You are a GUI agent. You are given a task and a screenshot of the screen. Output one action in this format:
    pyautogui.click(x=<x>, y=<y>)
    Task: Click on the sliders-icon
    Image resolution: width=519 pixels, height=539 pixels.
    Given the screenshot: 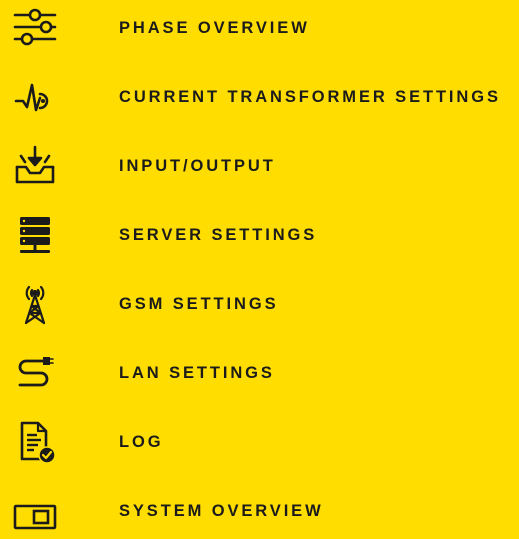 What is the action you would take?
    pyautogui.click(x=35, y=28)
    